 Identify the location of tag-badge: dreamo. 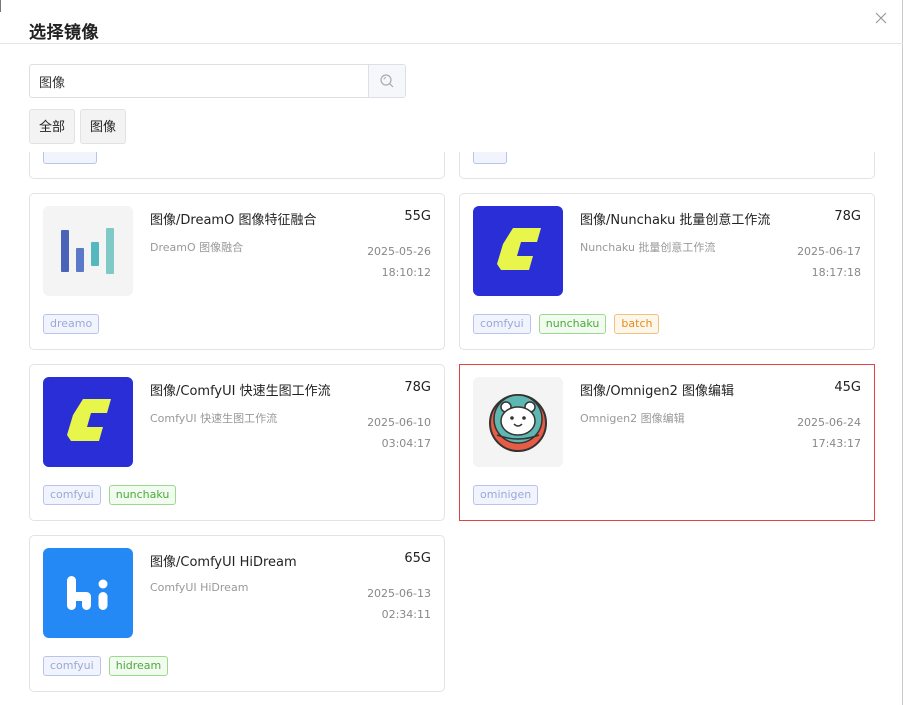
(71, 324).